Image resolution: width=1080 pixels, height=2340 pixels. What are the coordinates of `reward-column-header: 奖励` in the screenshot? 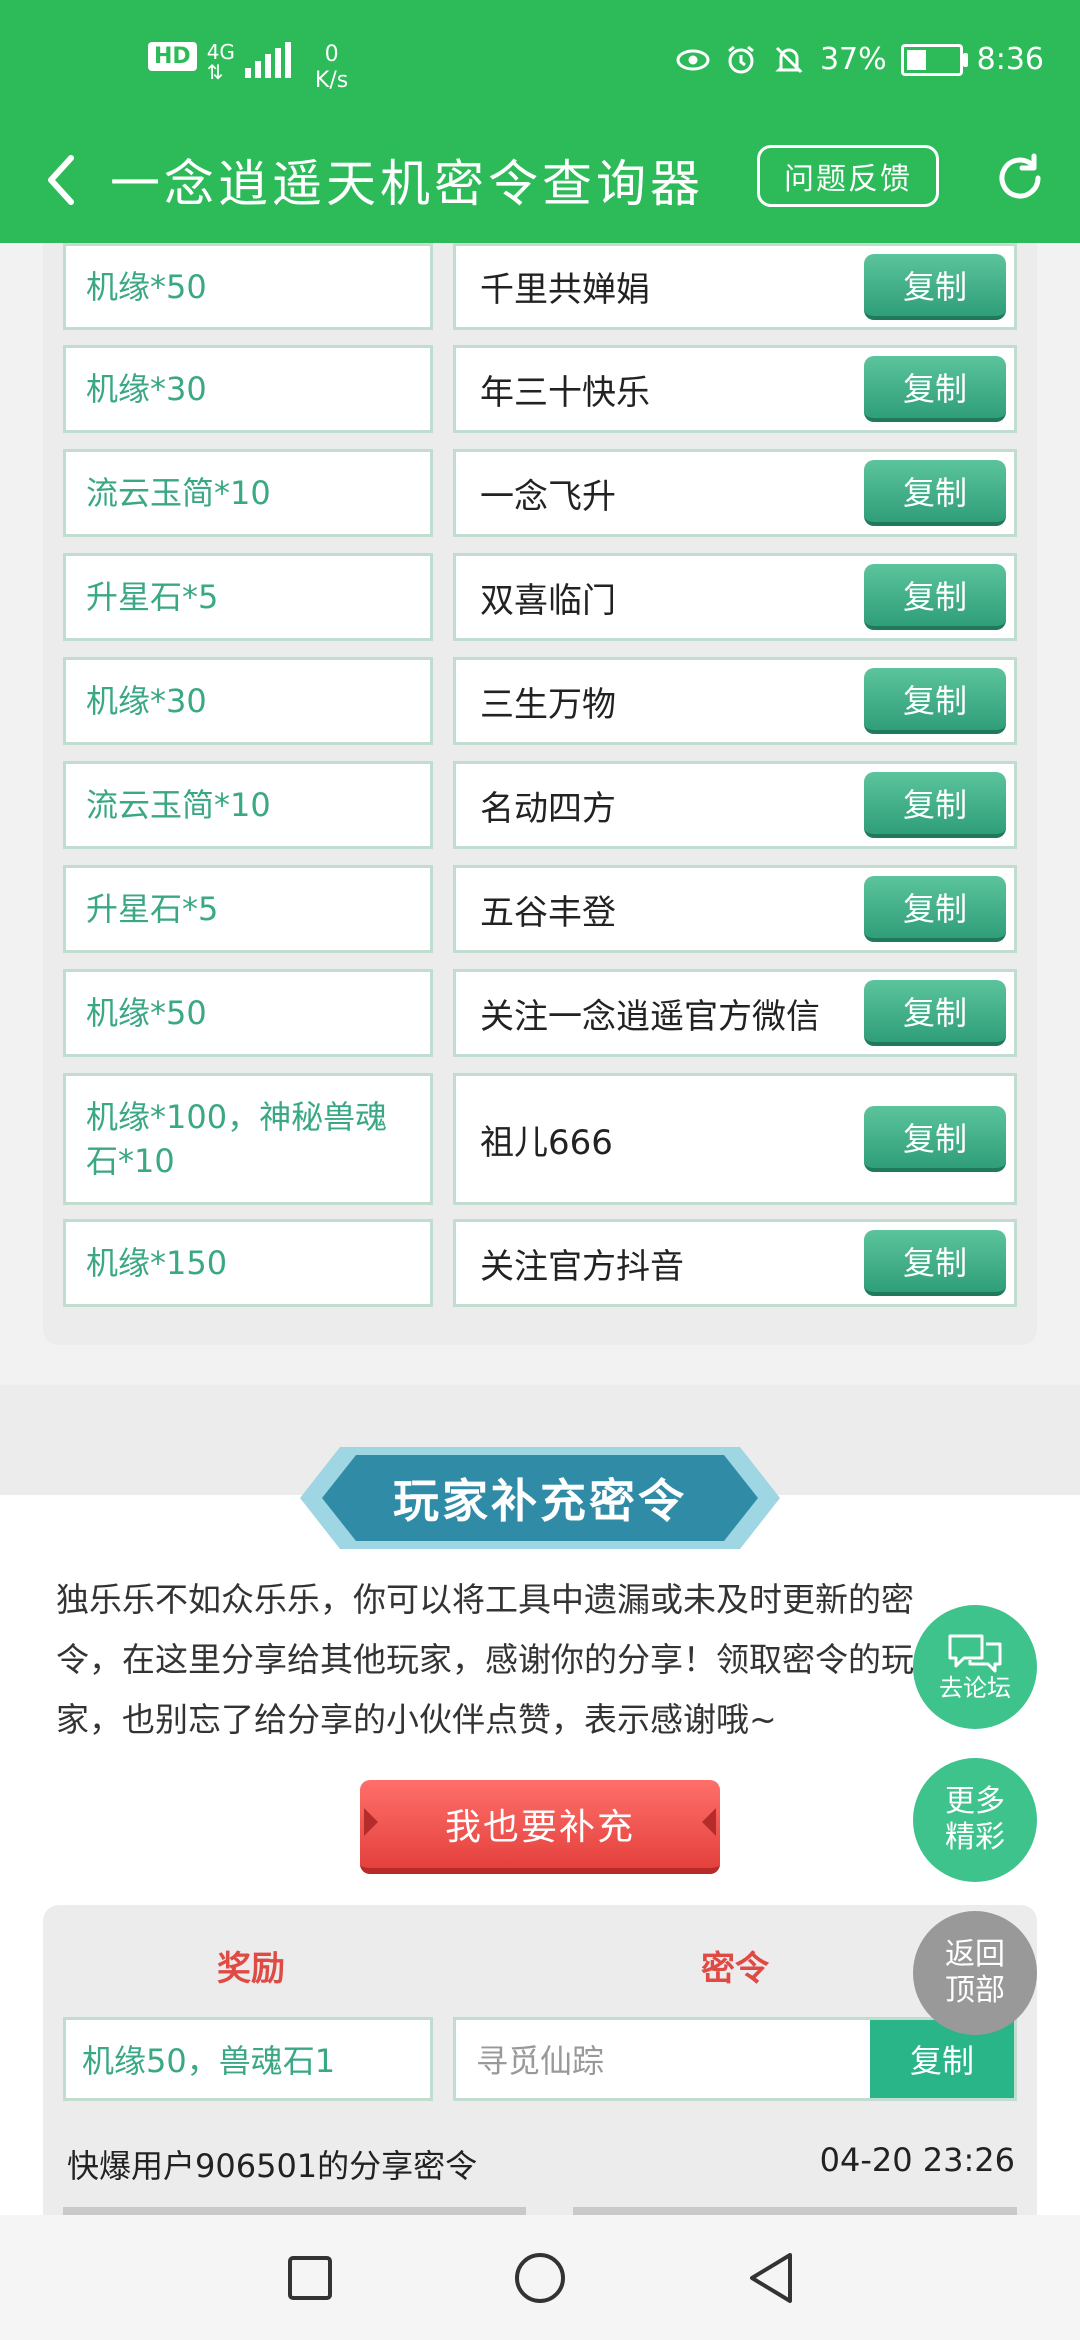 It's located at (251, 1969).